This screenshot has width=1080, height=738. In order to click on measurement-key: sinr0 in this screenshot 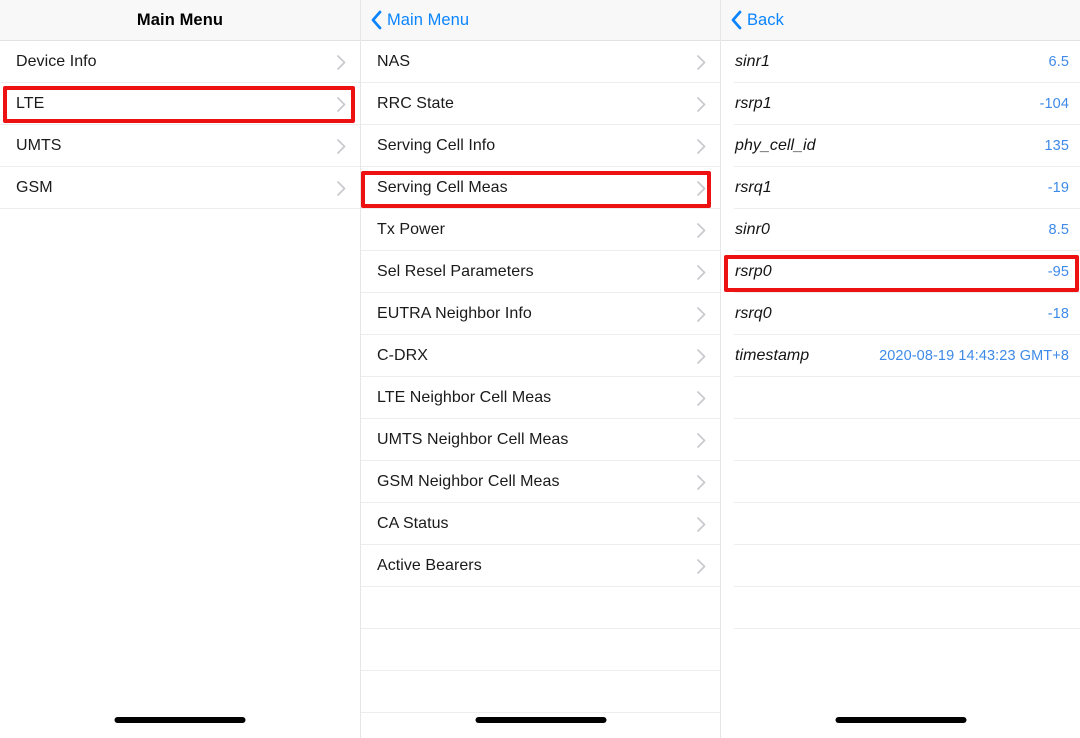, I will do `click(752, 229)`.